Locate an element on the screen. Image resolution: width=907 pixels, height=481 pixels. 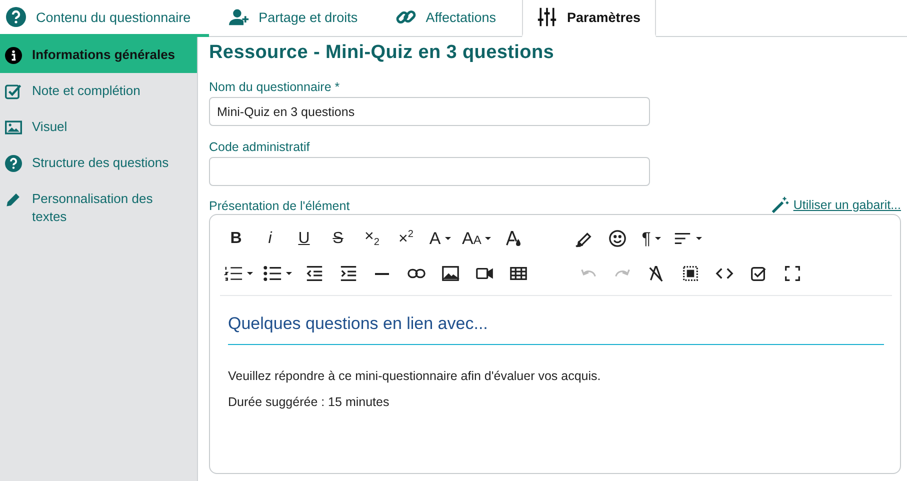
sidebar-item: Informations générales is located at coordinates (98, 55).